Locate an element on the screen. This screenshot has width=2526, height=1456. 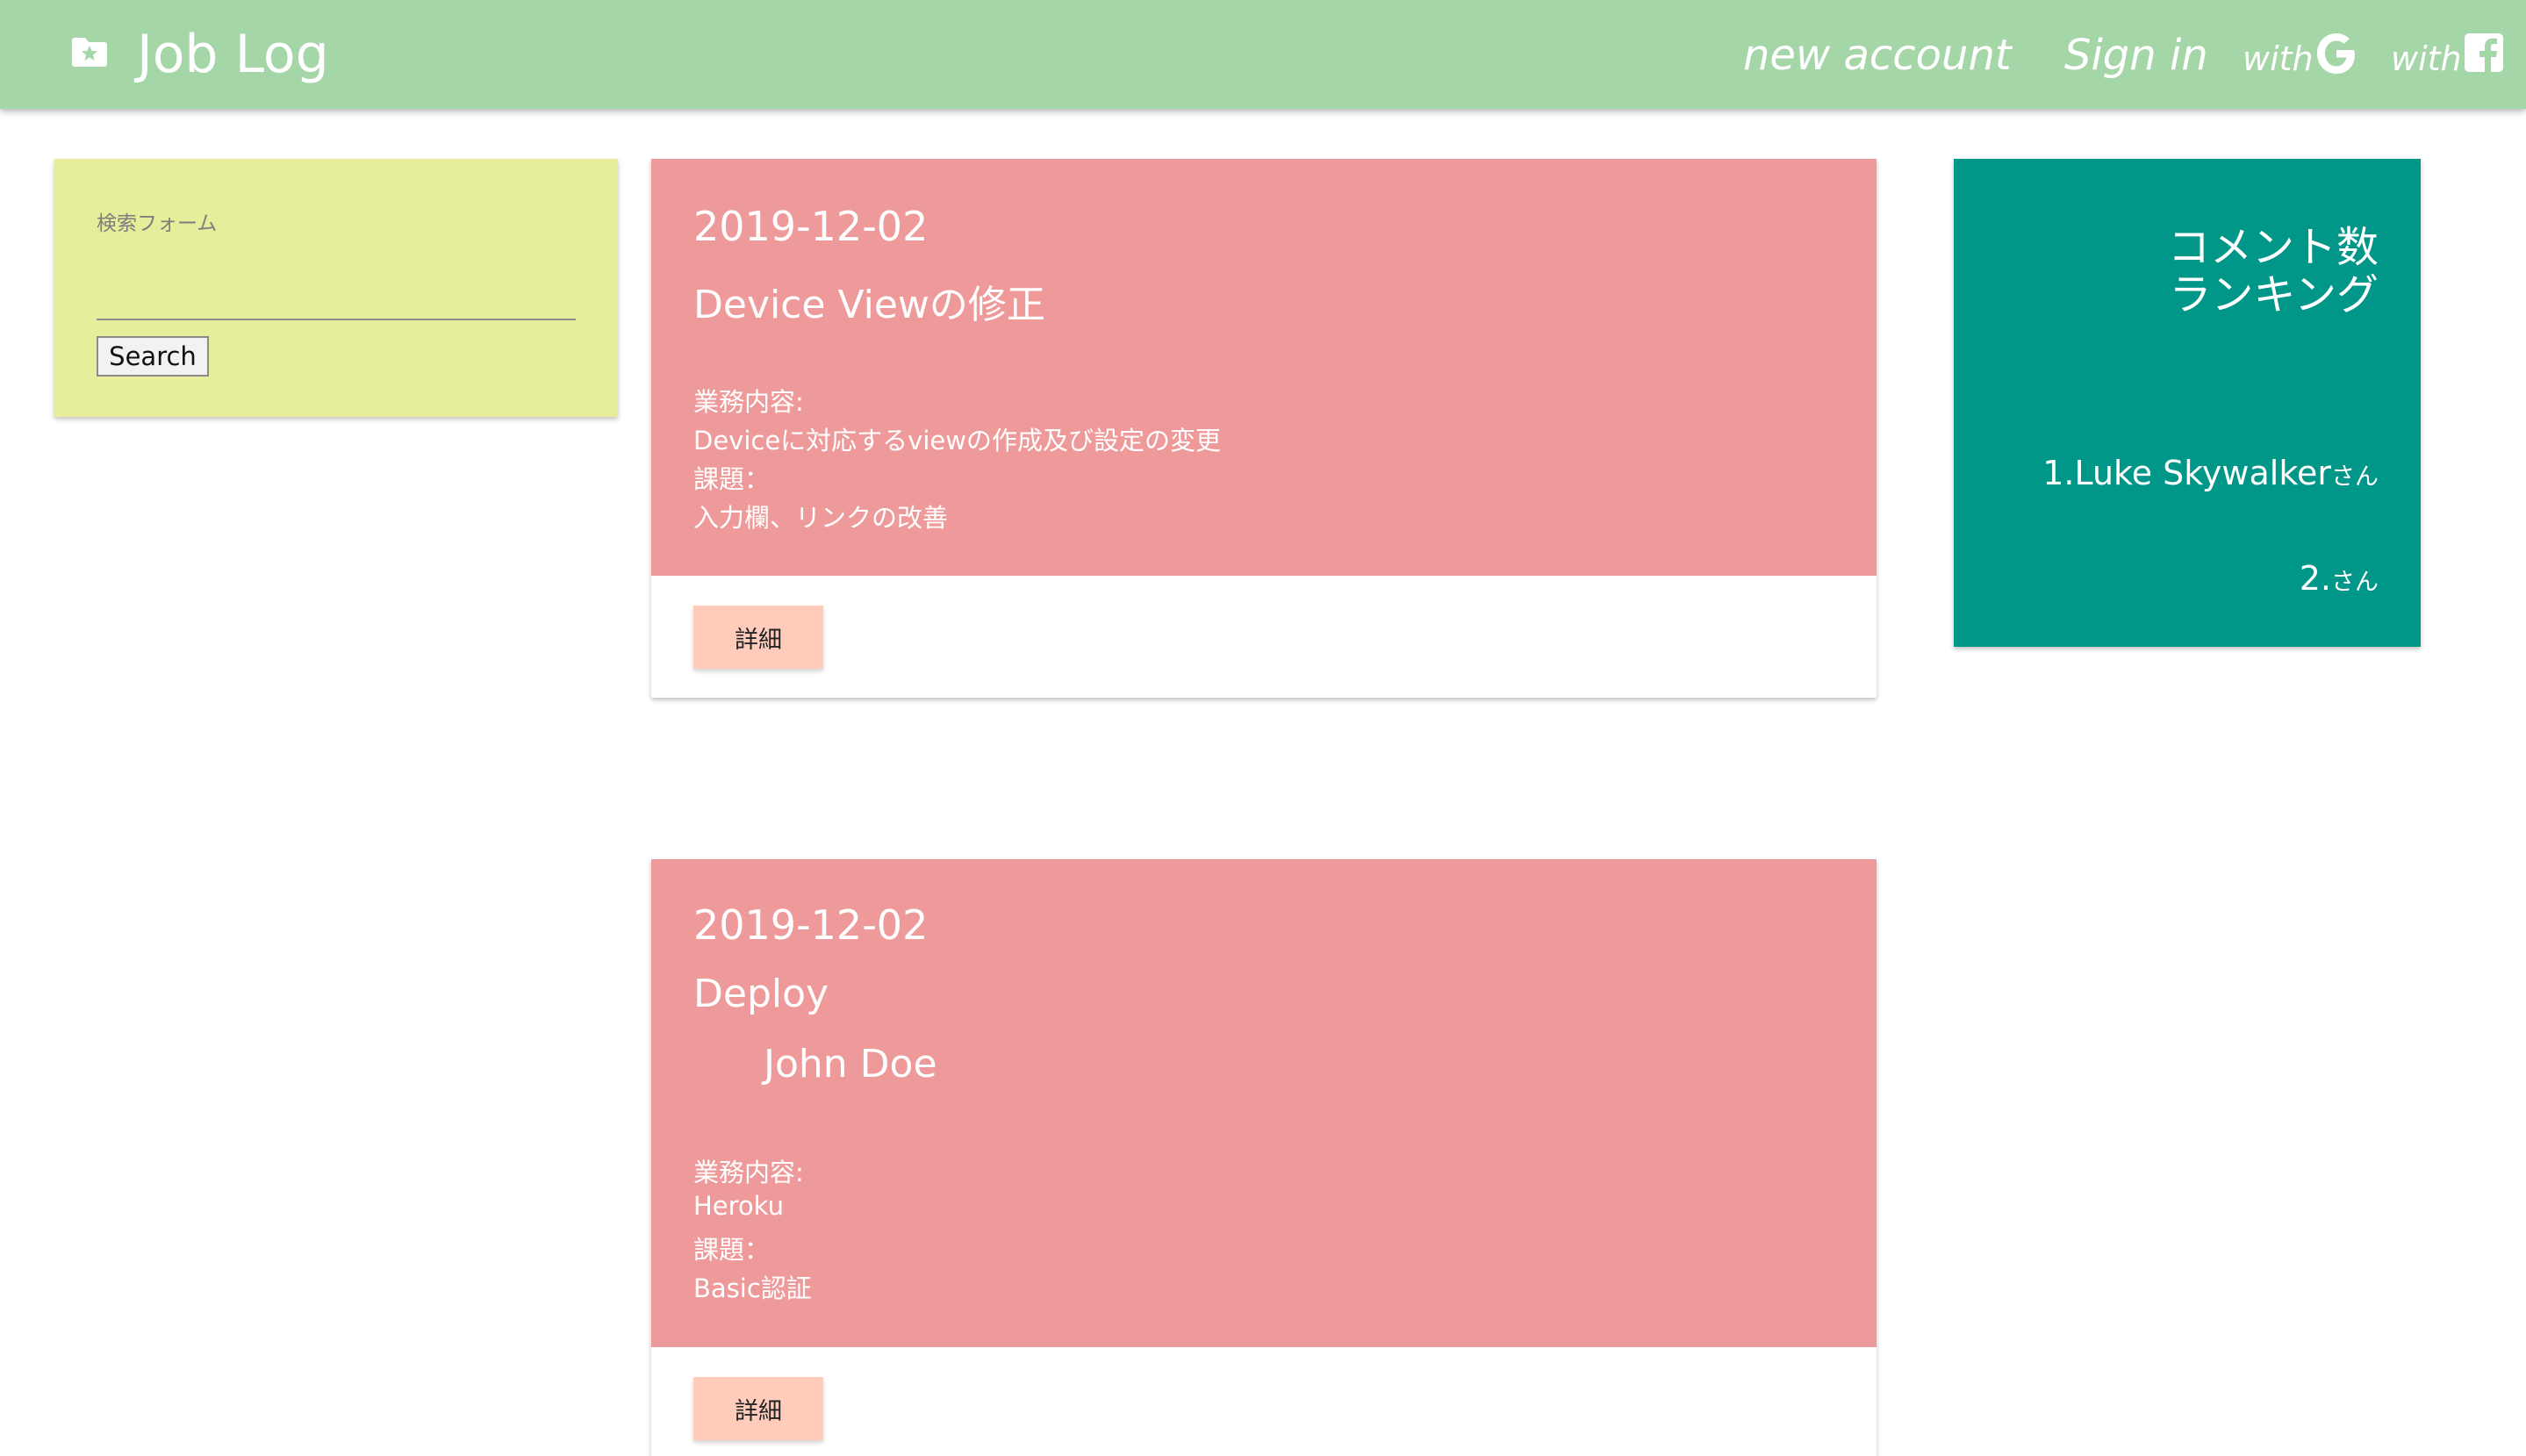
ranking-item: 1.Luke Skywalkerさん is located at coordinates (2211, 473).